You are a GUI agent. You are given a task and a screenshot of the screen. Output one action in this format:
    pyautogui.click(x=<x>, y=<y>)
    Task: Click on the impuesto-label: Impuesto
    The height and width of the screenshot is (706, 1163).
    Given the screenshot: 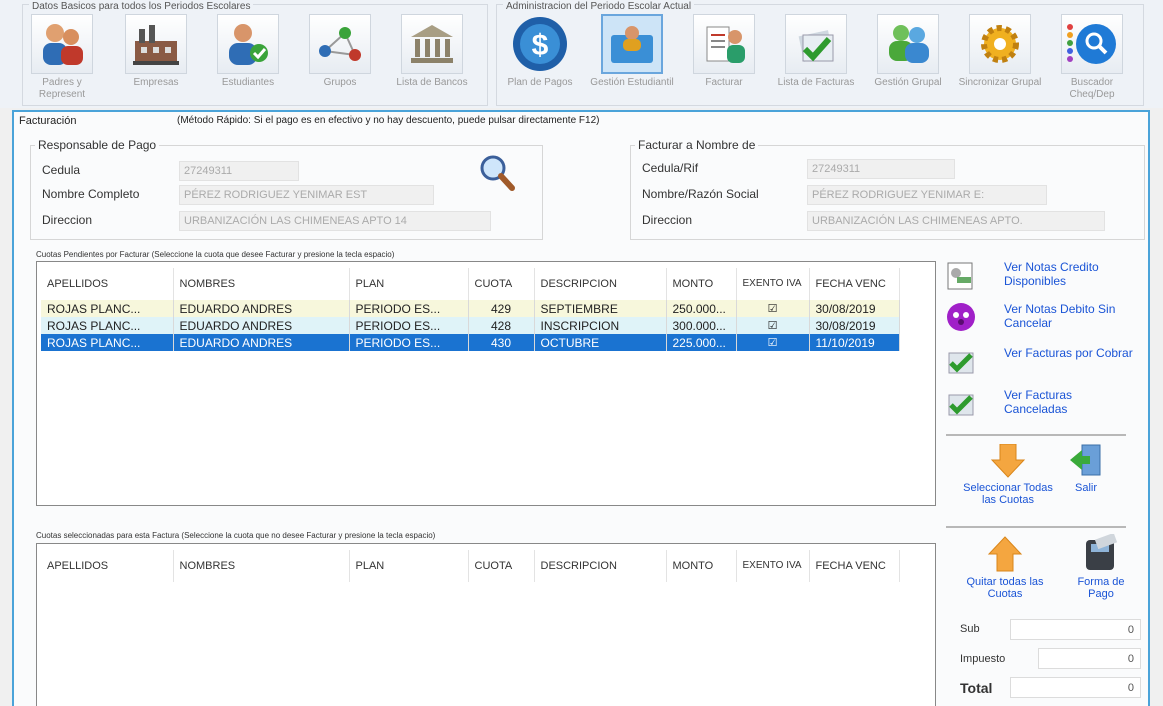 What is the action you would take?
    pyautogui.click(x=983, y=659)
    